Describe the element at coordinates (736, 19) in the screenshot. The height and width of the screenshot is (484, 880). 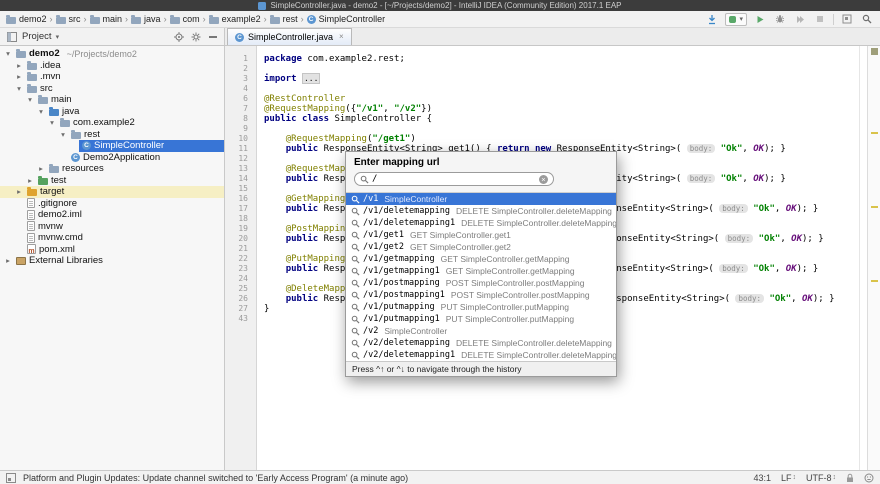
I see `run-configuration-selector: ▾` at that location.